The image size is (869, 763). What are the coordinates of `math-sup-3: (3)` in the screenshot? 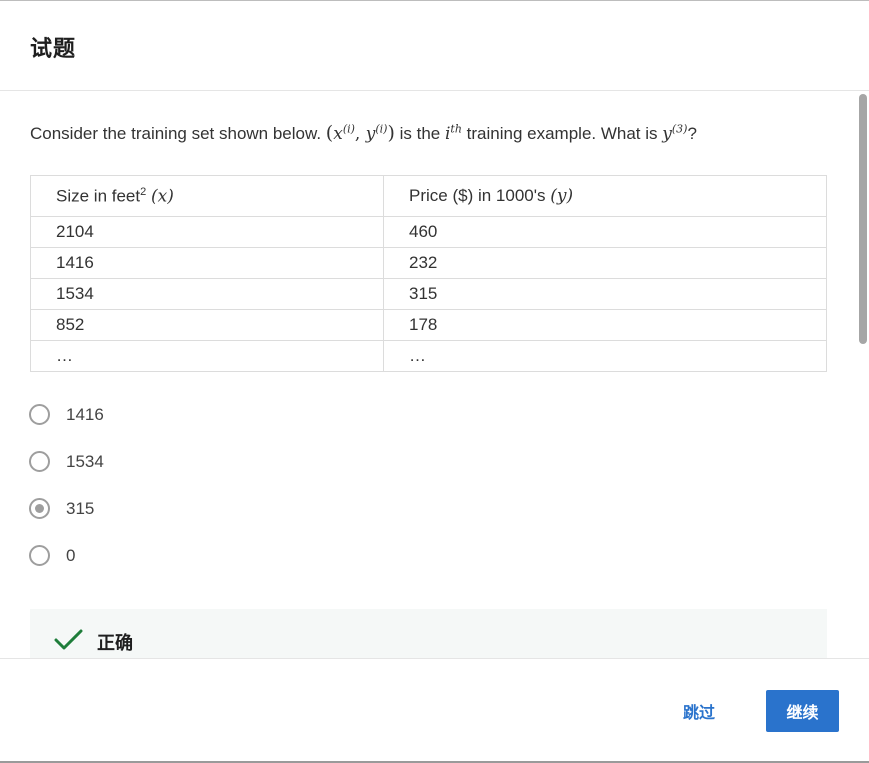 It's located at (679, 129).